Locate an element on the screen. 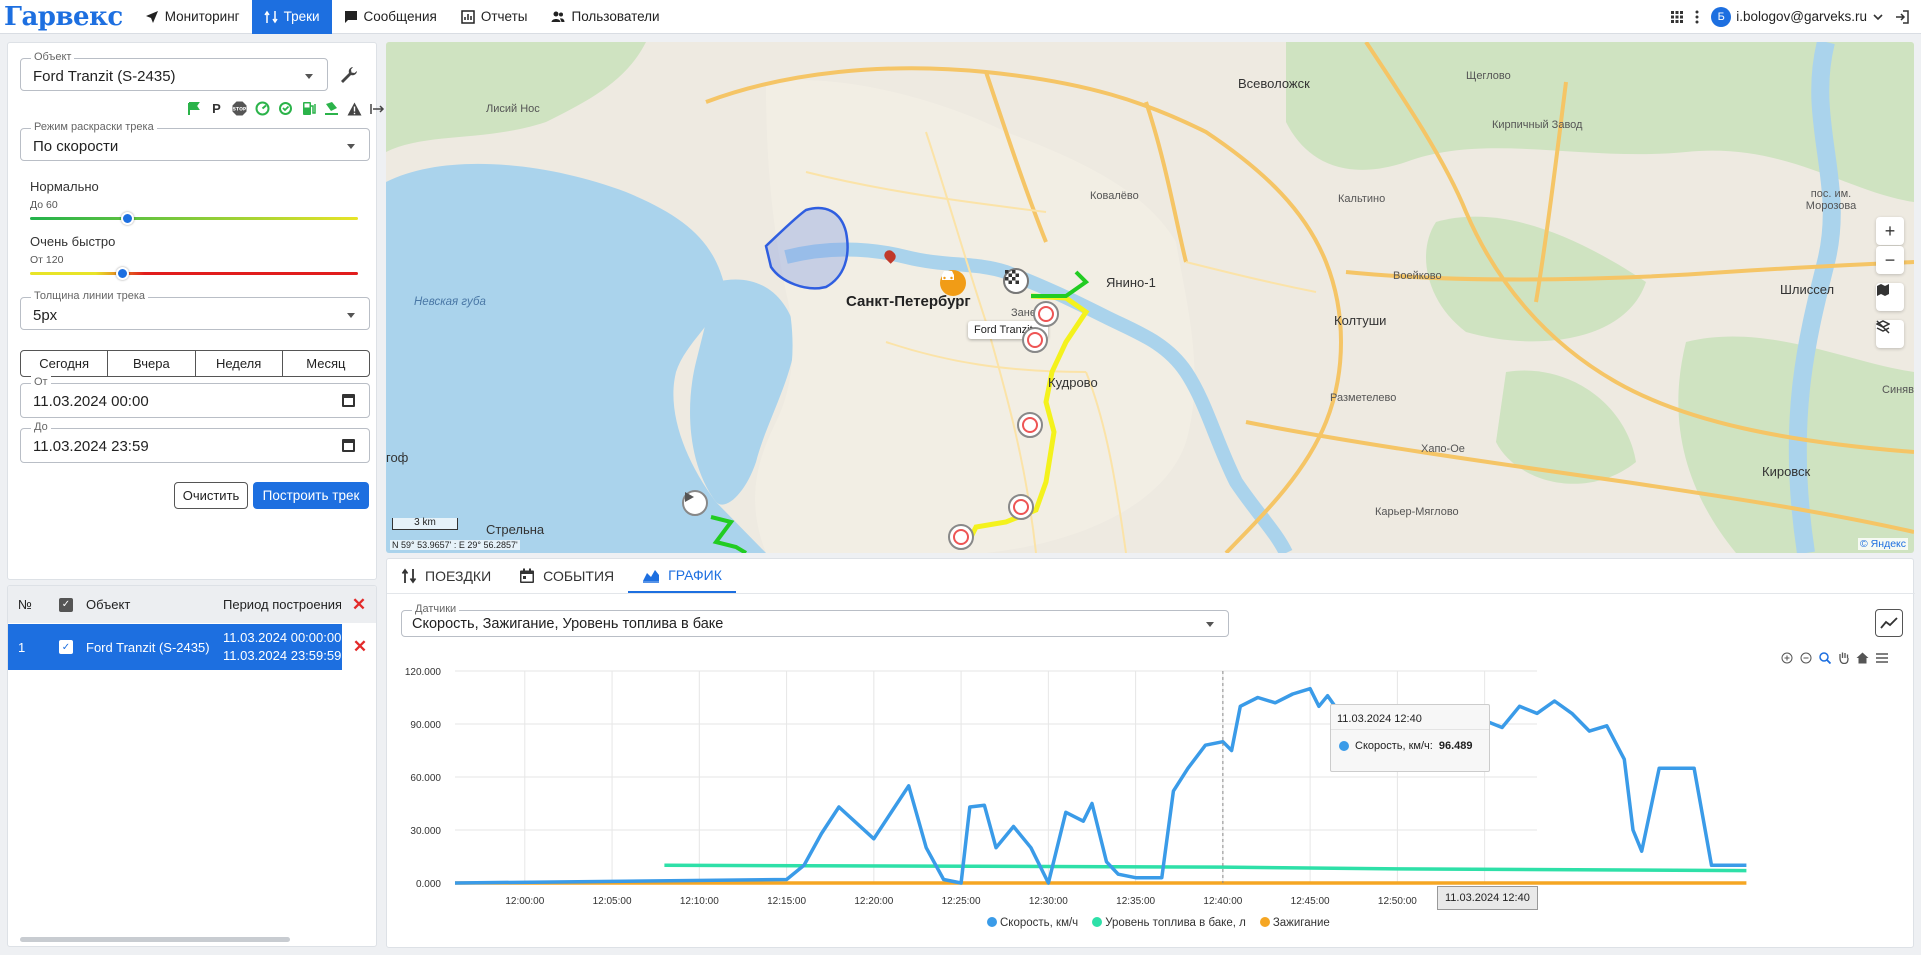 Image resolution: width=1921 pixels, height=955 pixels. y-tick-label: 30.000 is located at coordinates (425, 831).